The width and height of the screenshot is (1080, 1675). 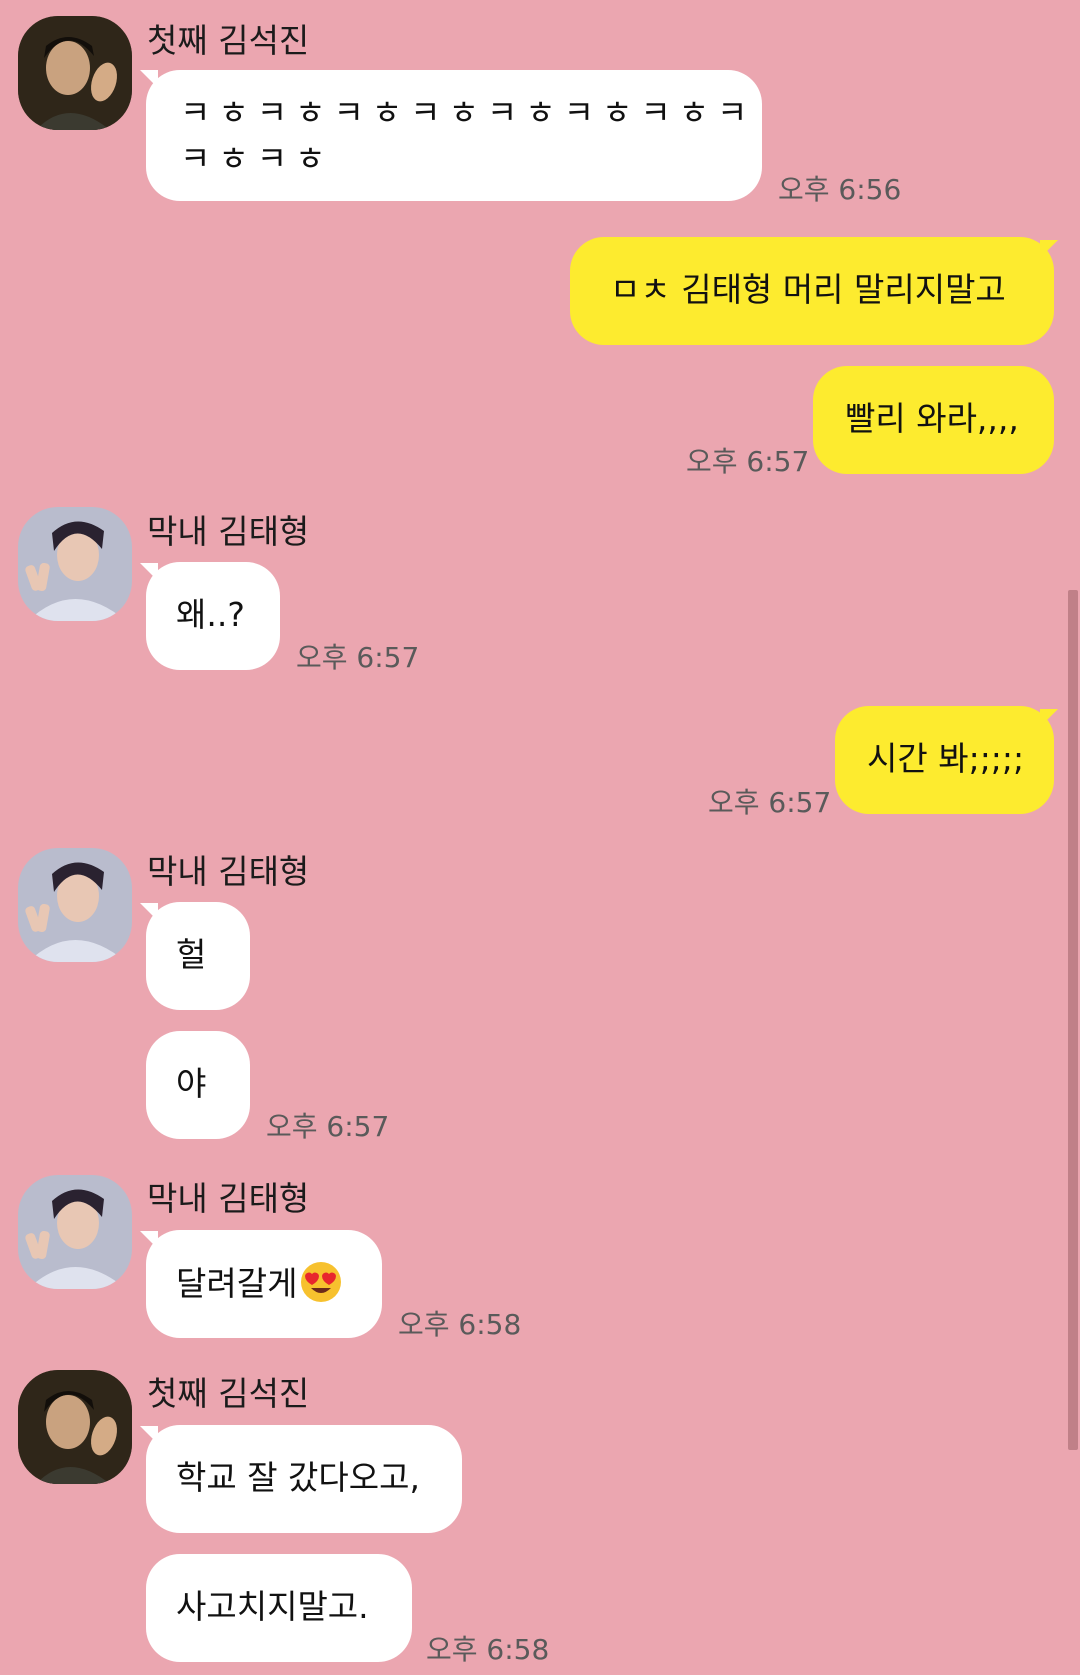 I want to click on scrollbar, so click(x=1073, y=1020).